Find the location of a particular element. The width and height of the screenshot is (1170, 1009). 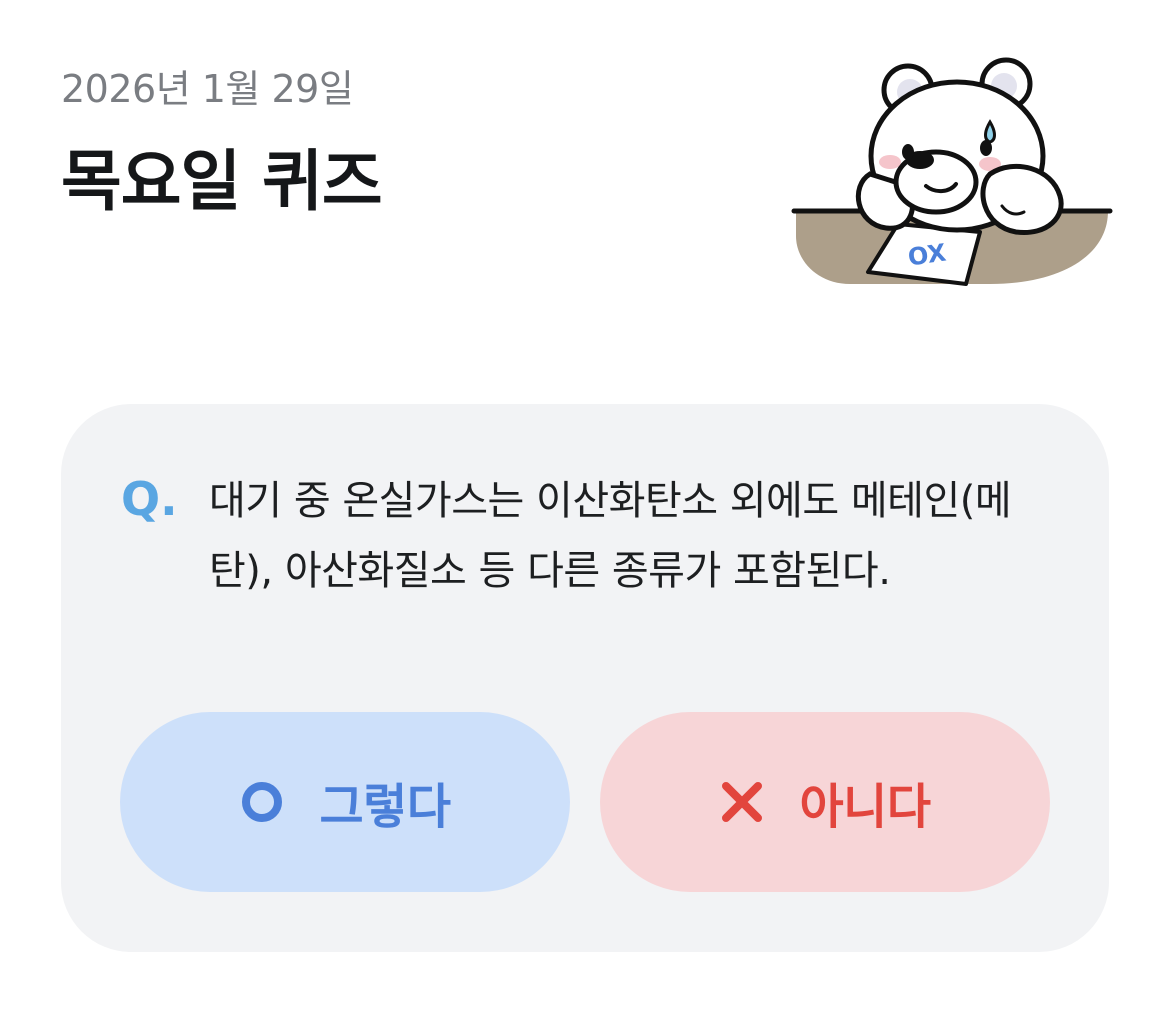

circle-o-icon is located at coordinates (261, 802).